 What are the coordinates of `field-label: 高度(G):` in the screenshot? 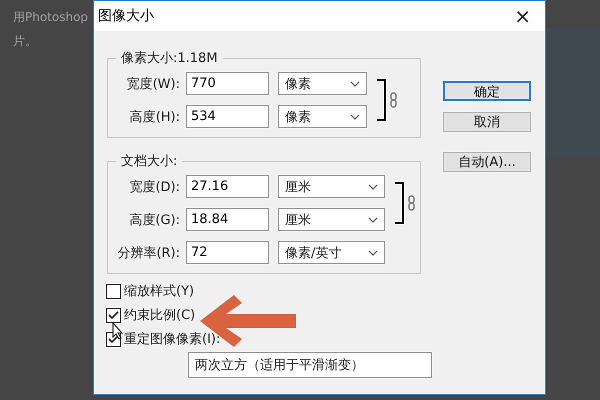 It's located at (154, 220).